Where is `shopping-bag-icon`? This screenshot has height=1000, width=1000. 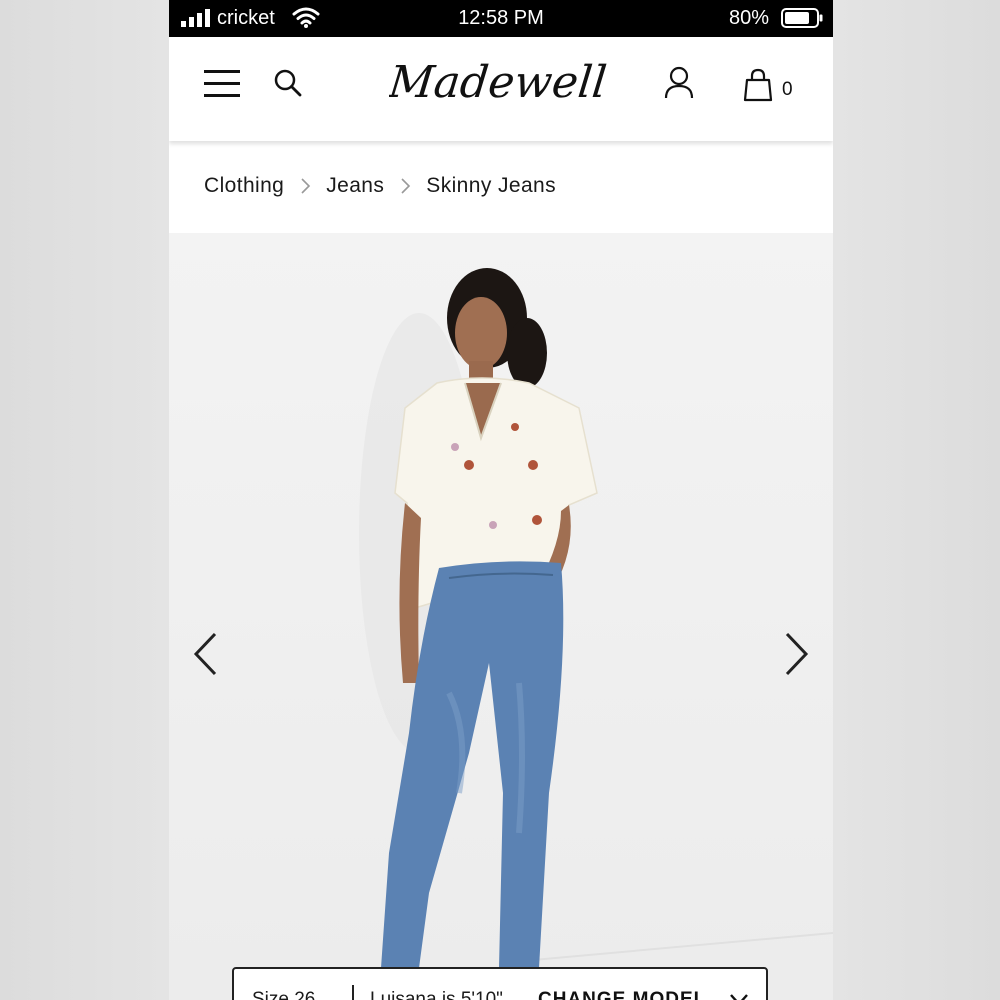
shopping-bag-icon is located at coordinates (758, 85).